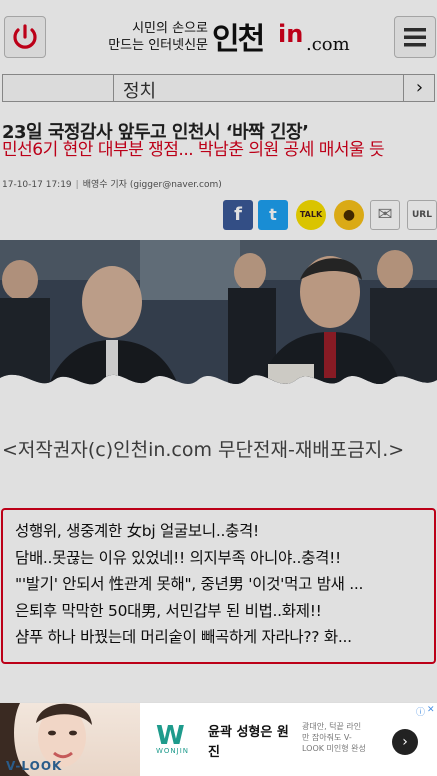 The image size is (437, 776). What do you see at coordinates (220, 610) in the screenshot?
I see `sponsored-link: 은퇴후 막막한 50대男, 서민갑부 된 비법..화제!!` at bounding box center [220, 610].